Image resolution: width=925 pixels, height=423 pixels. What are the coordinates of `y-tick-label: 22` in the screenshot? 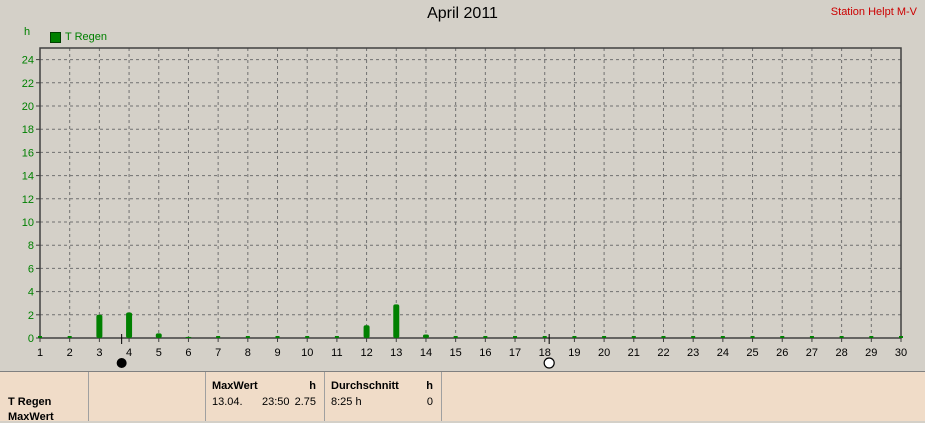 It's located at (28, 84).